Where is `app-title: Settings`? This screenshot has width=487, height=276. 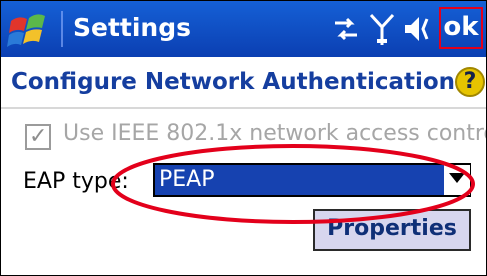 app-title: Settings is located at coordinates (132, 27).